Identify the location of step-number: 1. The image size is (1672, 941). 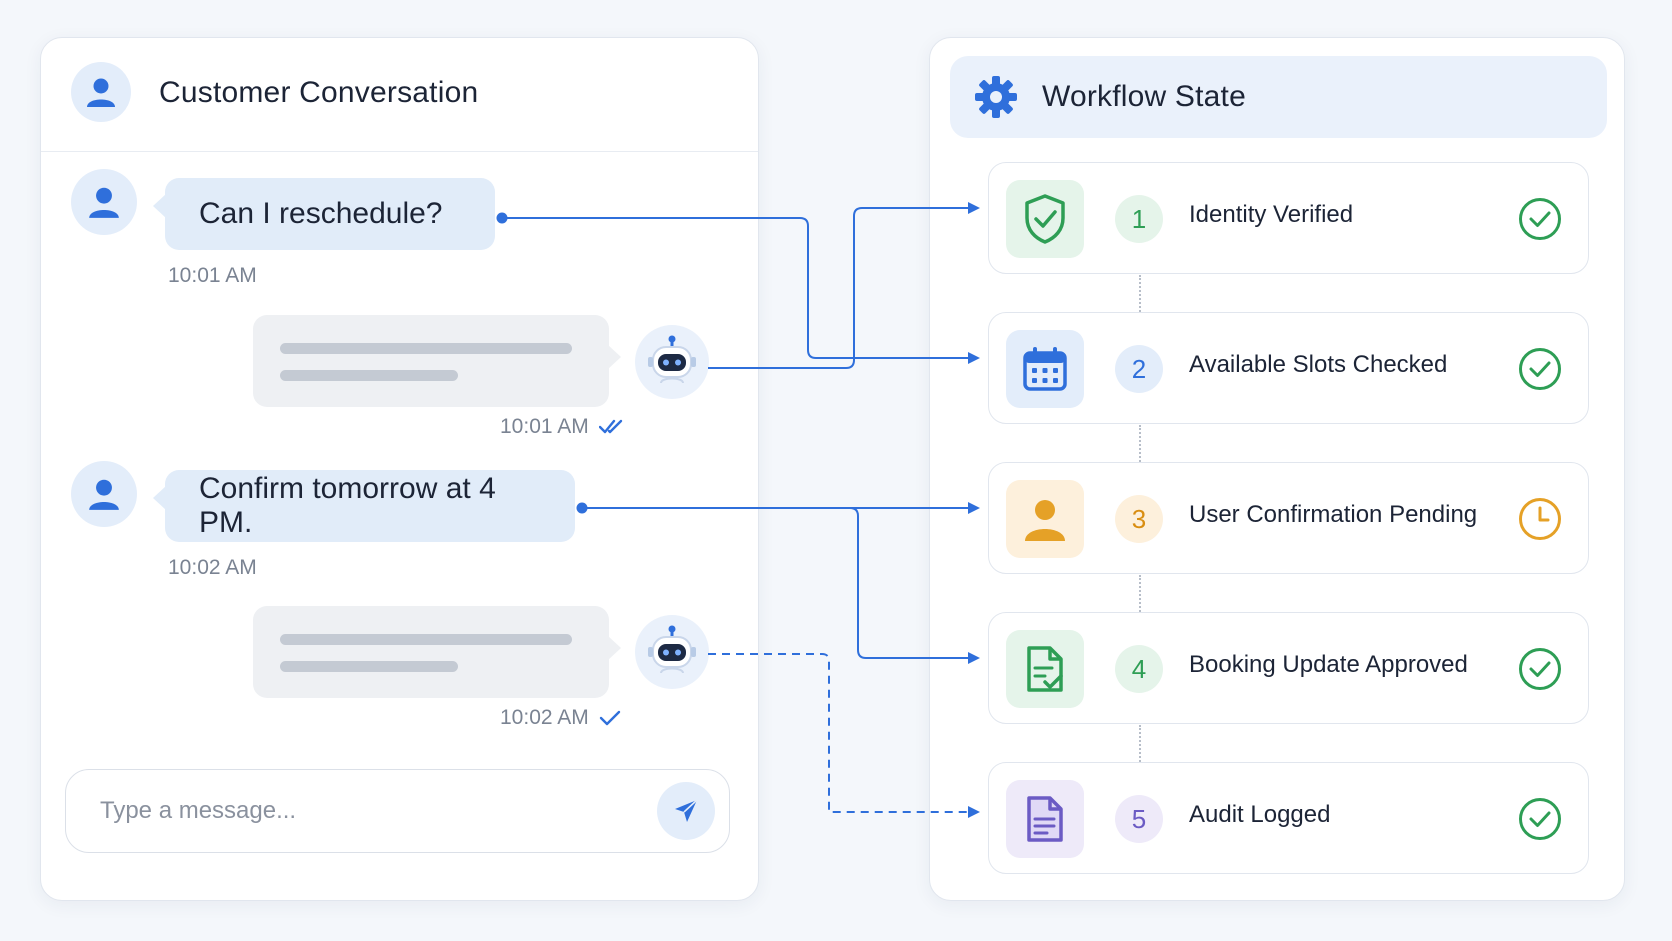
(1139, 219).